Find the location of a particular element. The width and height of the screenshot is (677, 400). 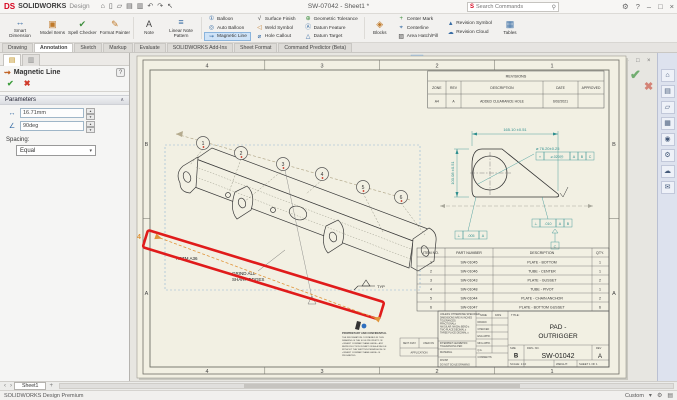

tab-evaluate: Evaluate is located at coordinates (149, 47).